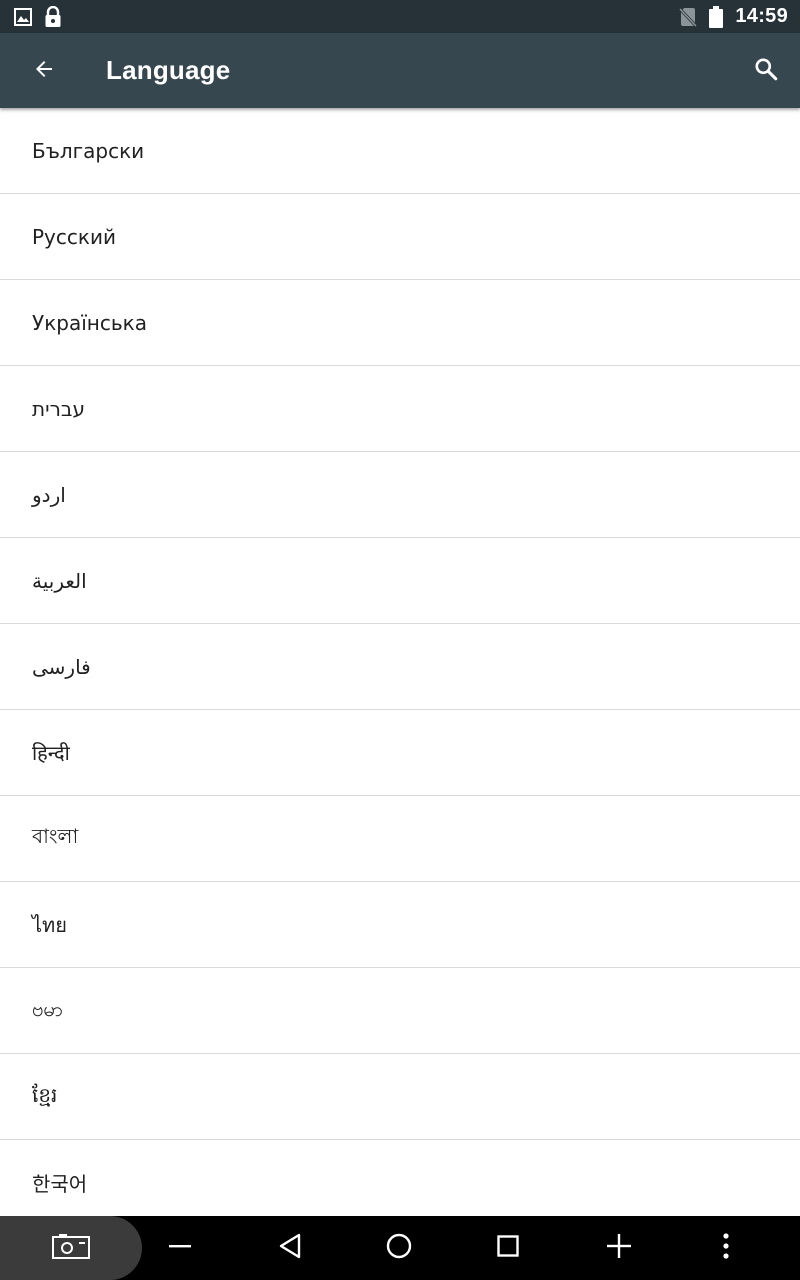 The width and height of the screenshot is (800, 1280). I want to click on language-item-urdu: اردو, so click(400, 495).